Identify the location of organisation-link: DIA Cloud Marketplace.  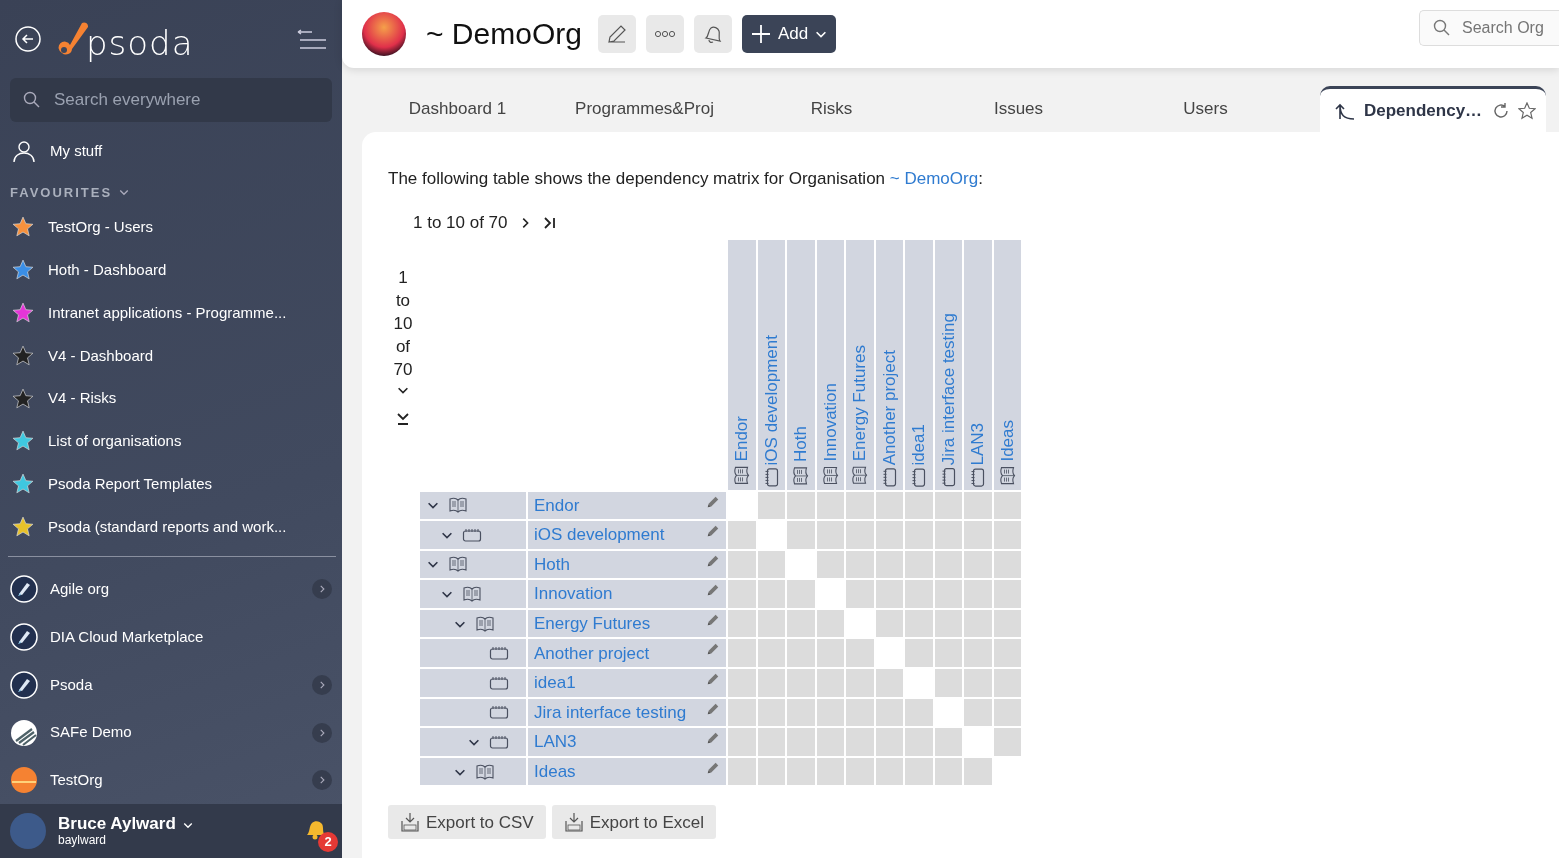
(127, 637).